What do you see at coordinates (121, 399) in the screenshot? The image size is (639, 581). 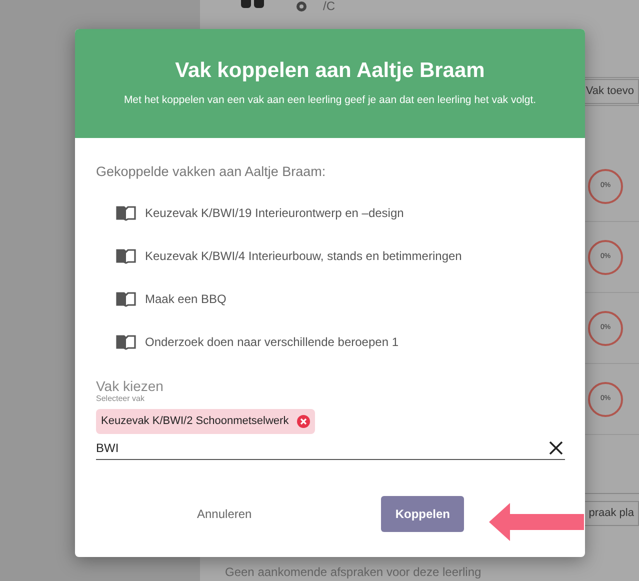 I see `field-hint: Selecteer vak` at bounding box center [121, 399].